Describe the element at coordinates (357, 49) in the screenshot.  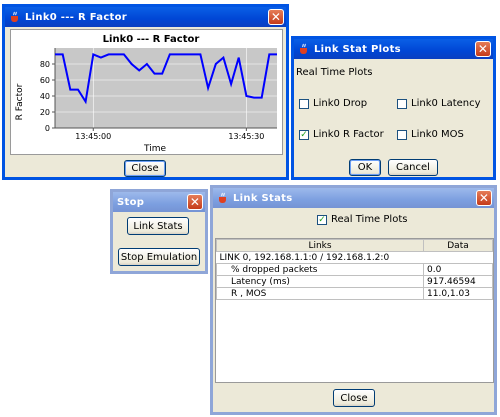
I see `linkstat-title: Link Stat Plots` at that location.